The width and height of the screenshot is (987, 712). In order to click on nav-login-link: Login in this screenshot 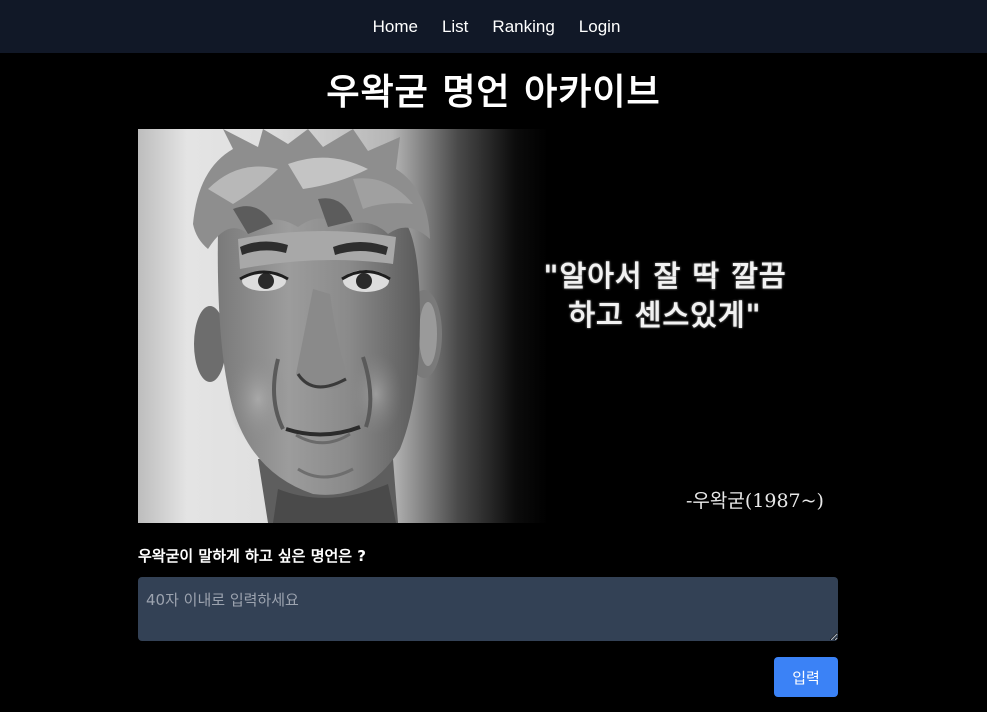, I will do `click(600, 27)`.